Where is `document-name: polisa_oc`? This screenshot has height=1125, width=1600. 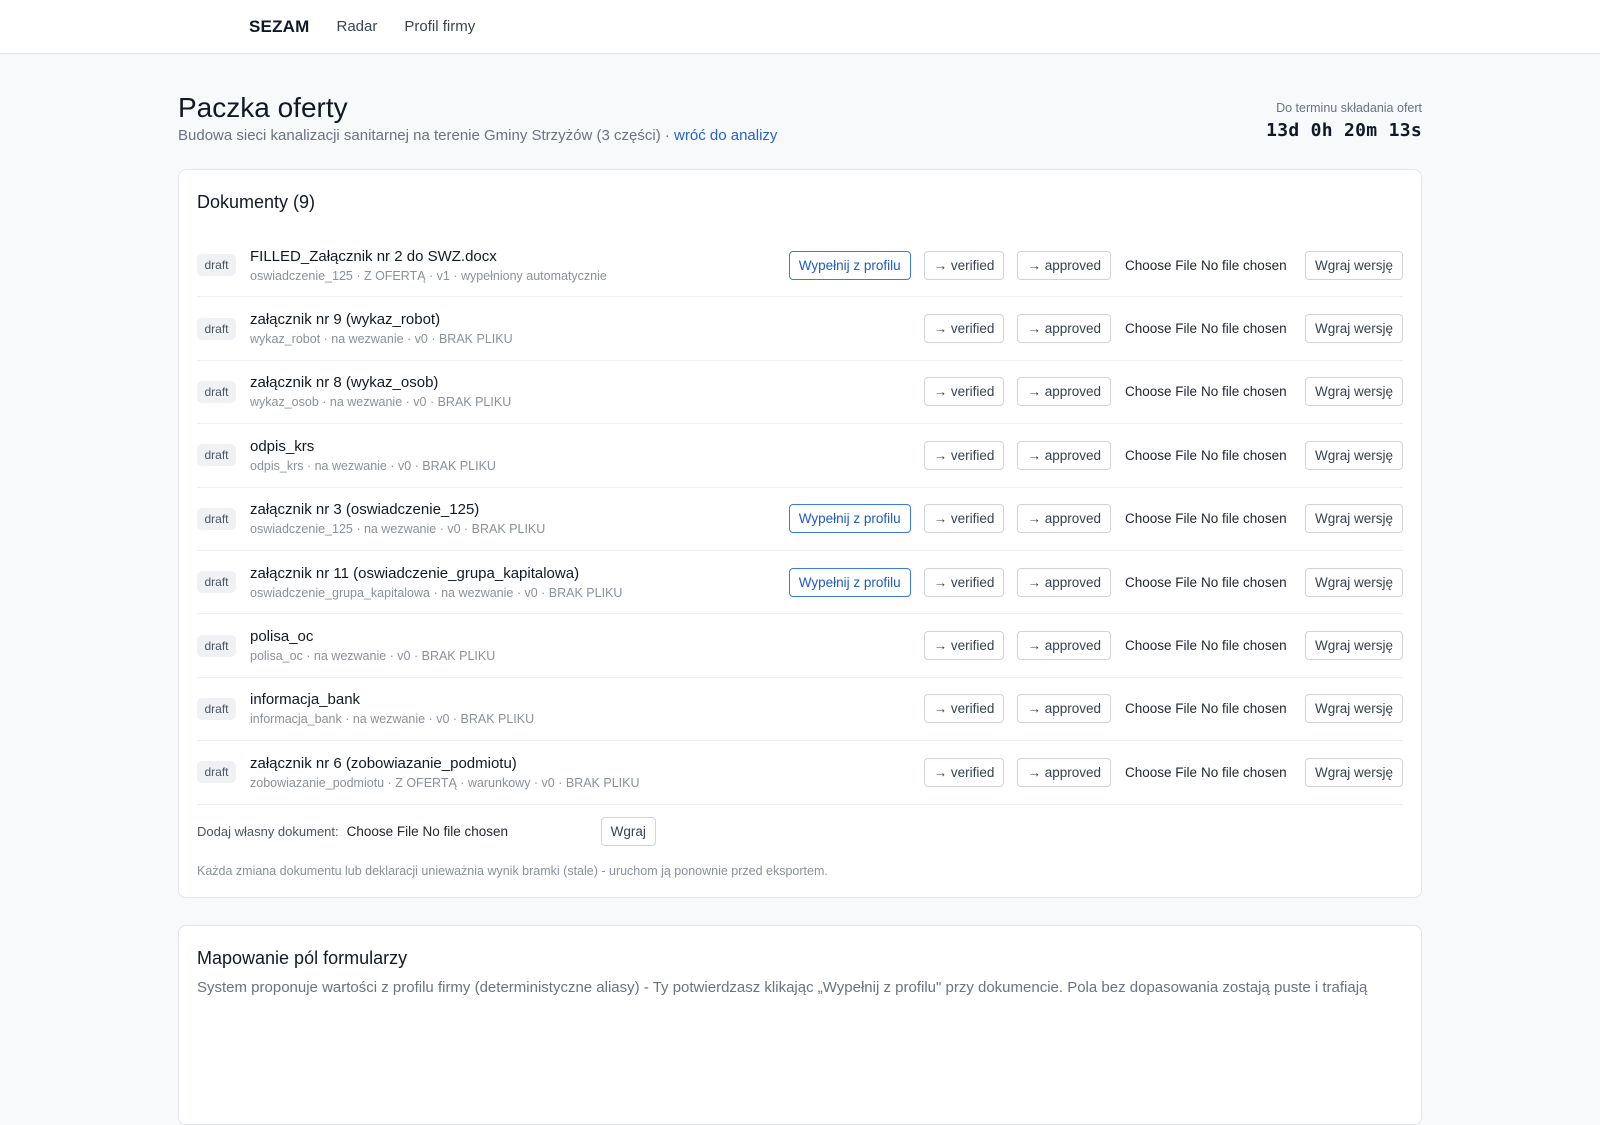 document-name: polisa_oc is located at coordinates (282, 637).